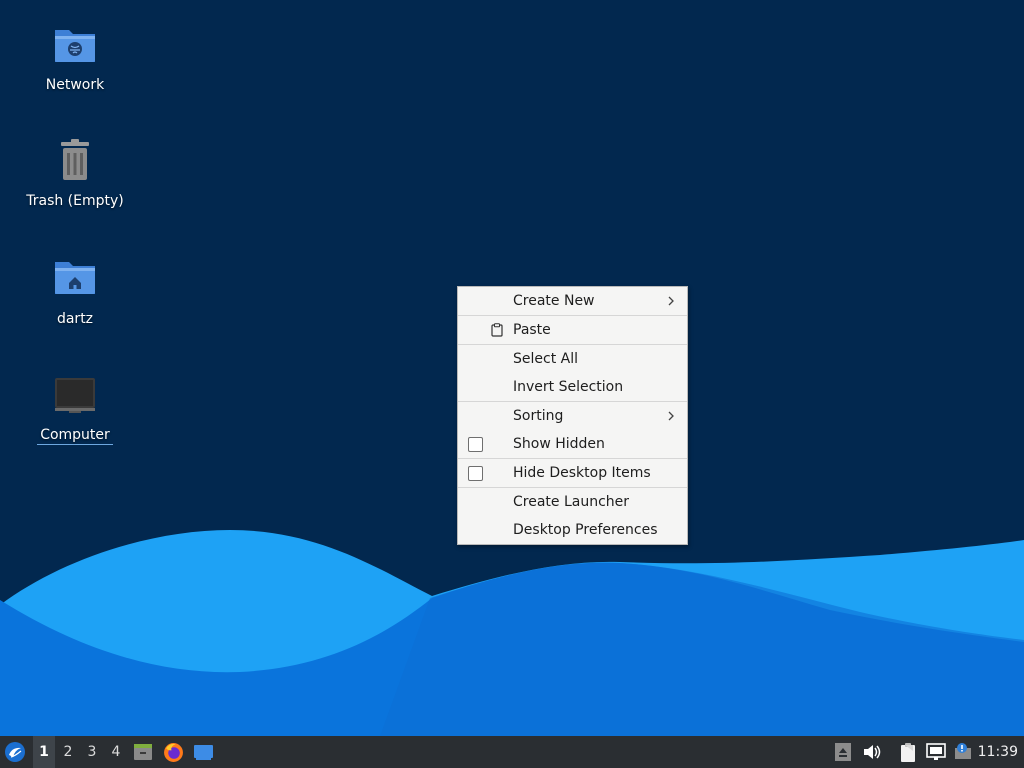 This screenshot has height=768, width=1024. I want to click on firefox-icon, so click(173, 752).